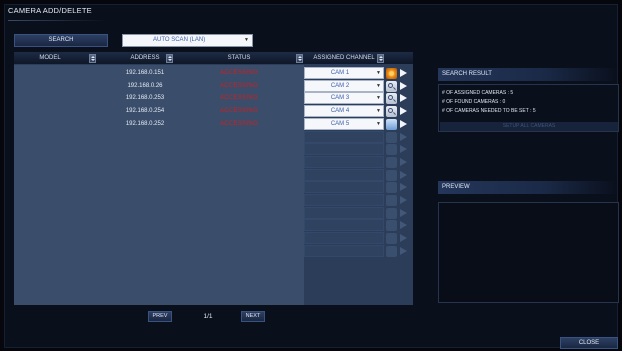  I want to click on search-button: SEARCH, so click(61, 40).